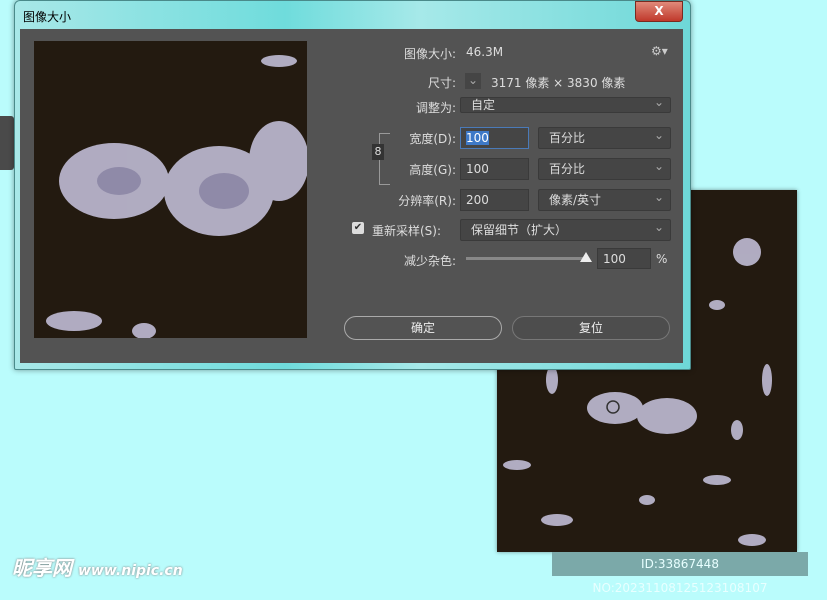  What do you see at coordinates (586, 257) in the screenshot?
I see `noise-slider-handle` at bounding box center [586, 257].